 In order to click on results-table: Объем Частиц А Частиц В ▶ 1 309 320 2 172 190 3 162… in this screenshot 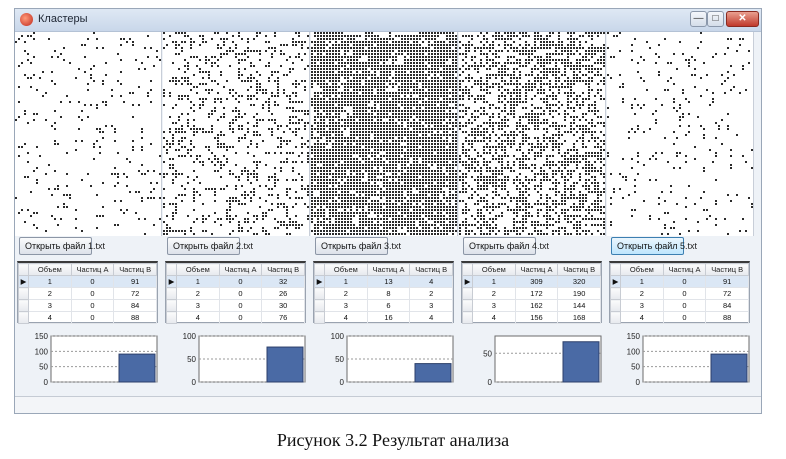, I will do `click(531, 292)`.